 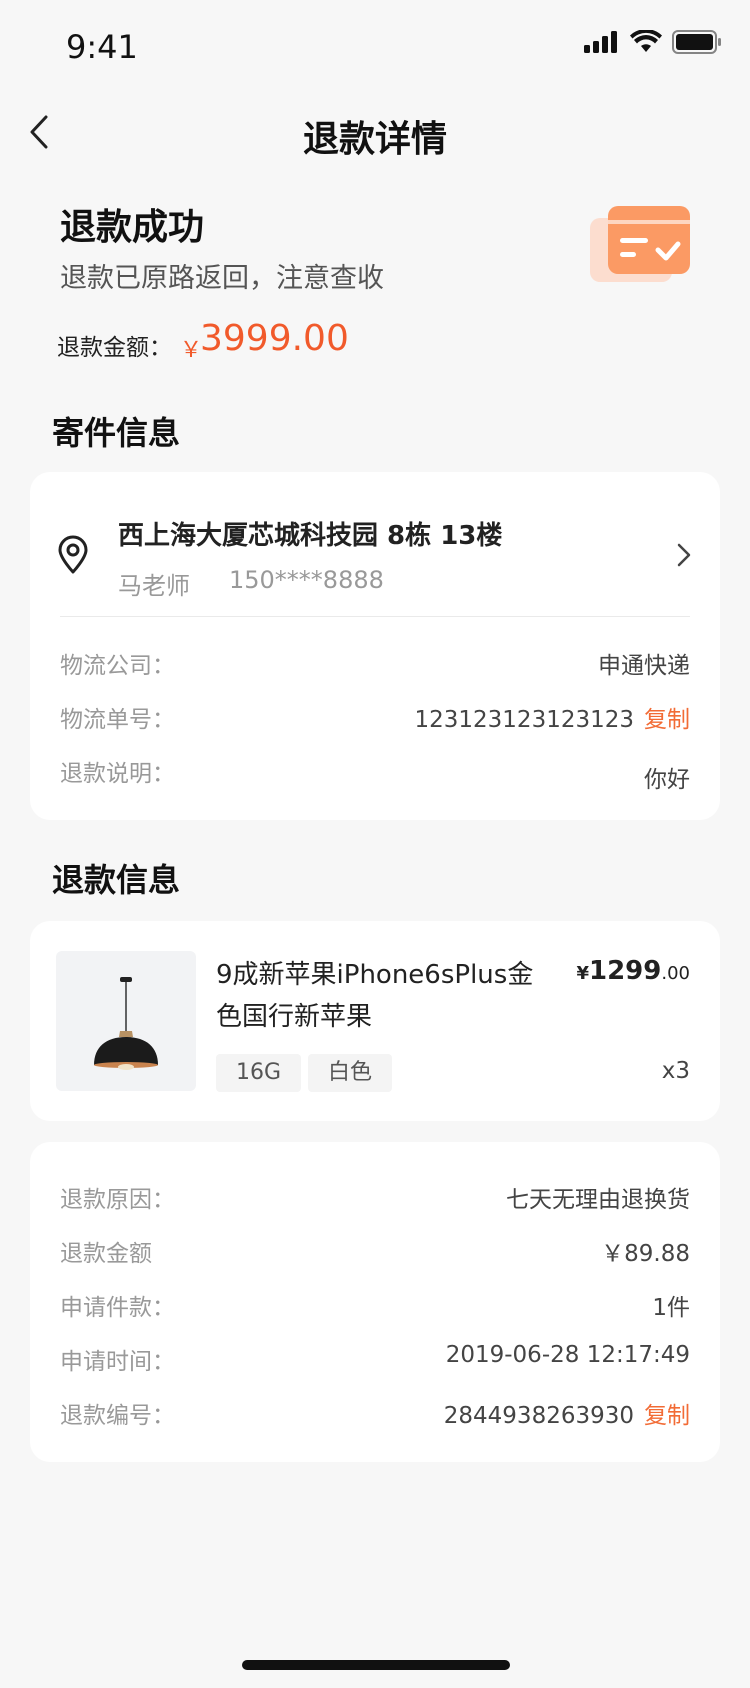 What do you see at coordinates (684, 555) in the screenshot?
I see `chevron-right-icon` at bounding box center [684, 555].